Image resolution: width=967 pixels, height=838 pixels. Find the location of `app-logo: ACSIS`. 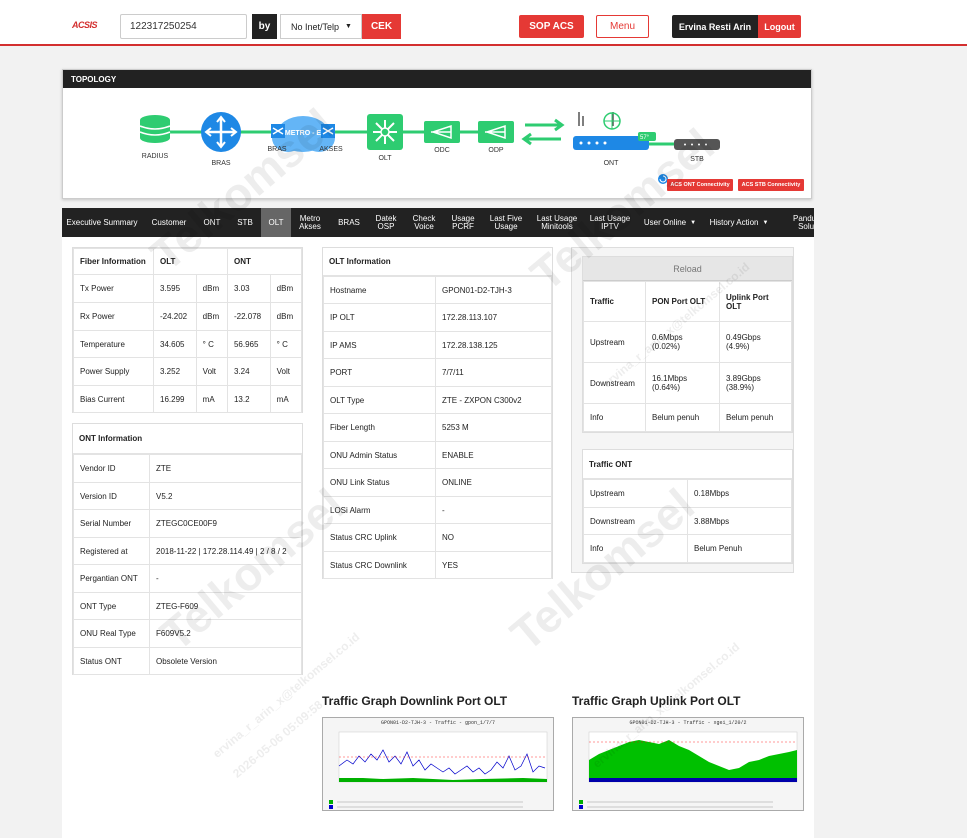

app-logo: ACSIS is located at coordinates (85, 25).